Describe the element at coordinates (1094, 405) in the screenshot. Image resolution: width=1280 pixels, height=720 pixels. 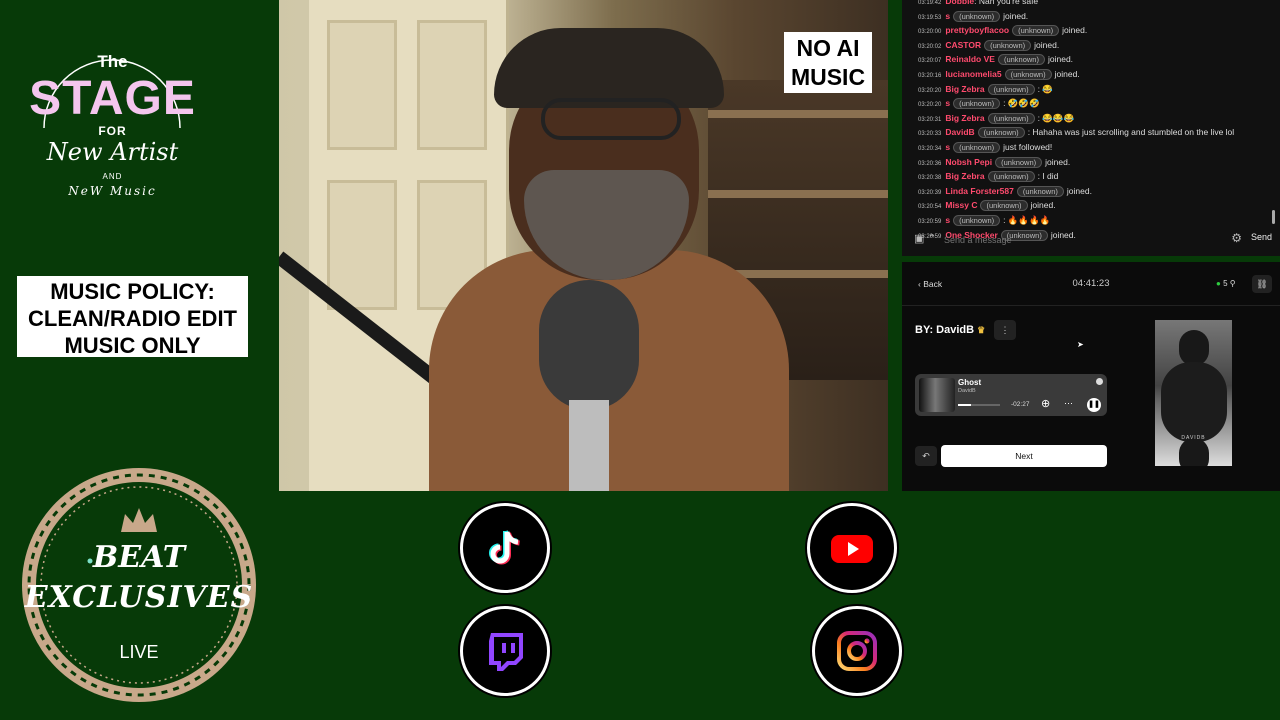
I see `pause-button: ❚❚` at that location.